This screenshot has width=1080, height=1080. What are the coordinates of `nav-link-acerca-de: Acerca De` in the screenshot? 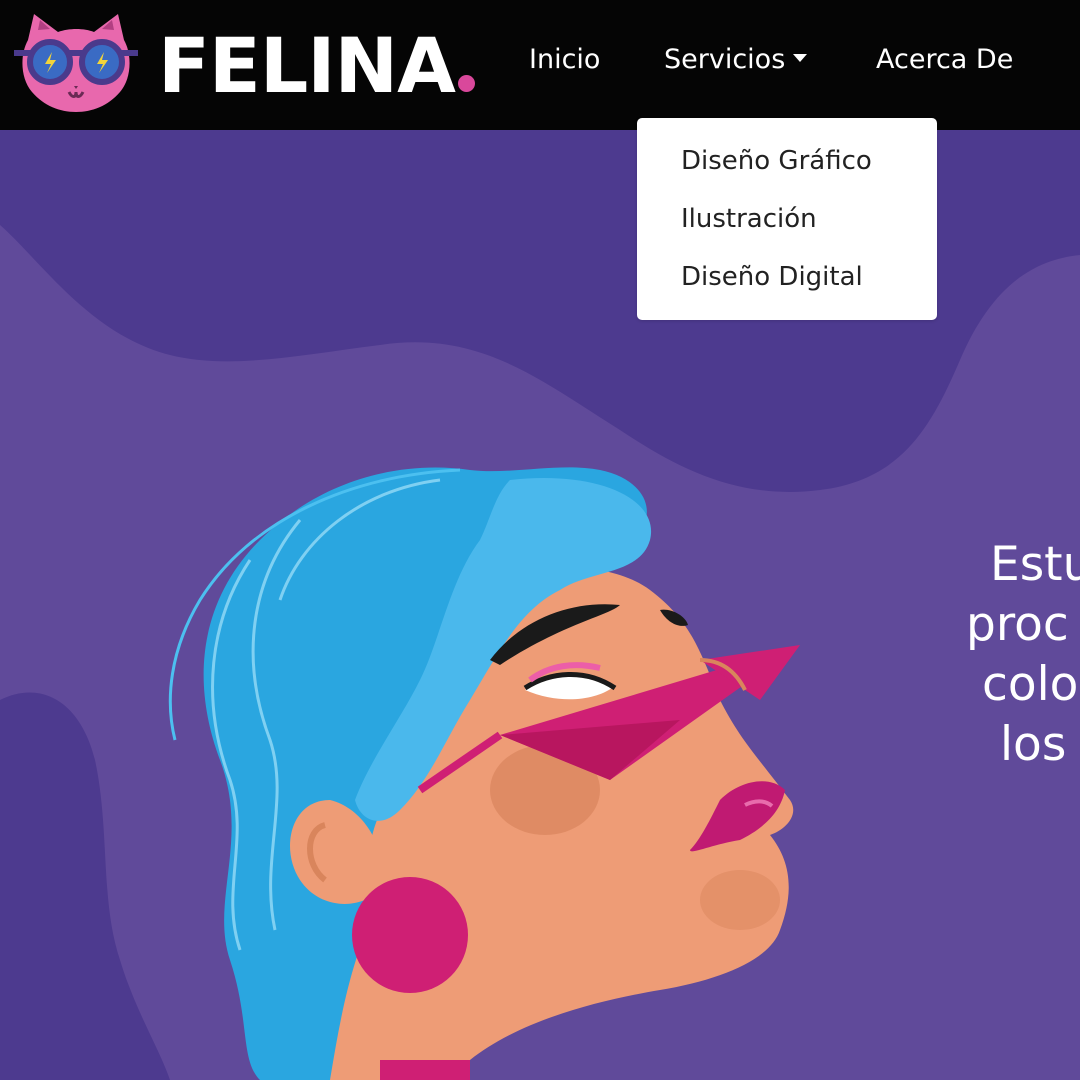 It's located at (944, 60).